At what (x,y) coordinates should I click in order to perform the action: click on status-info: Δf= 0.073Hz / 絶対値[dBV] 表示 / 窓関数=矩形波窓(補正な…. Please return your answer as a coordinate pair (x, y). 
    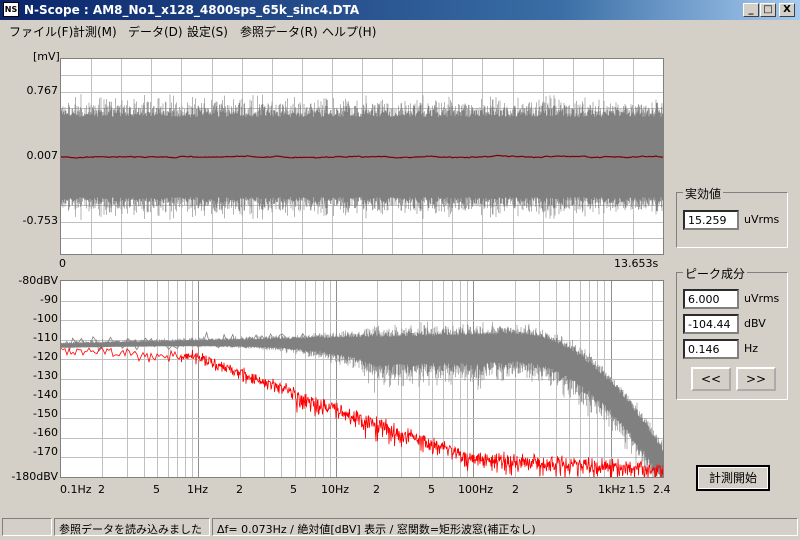
    Looking at the image, I should click on (505, 527).